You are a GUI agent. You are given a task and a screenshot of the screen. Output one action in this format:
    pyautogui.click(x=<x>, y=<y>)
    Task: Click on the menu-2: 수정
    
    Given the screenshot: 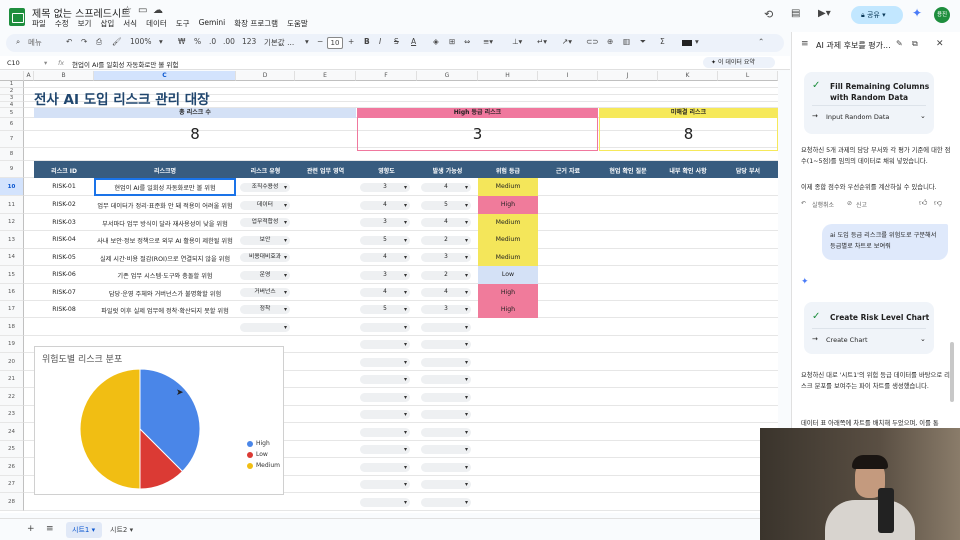 What is the action you would take?
    pyautogui.click(x=62, y=23)
    